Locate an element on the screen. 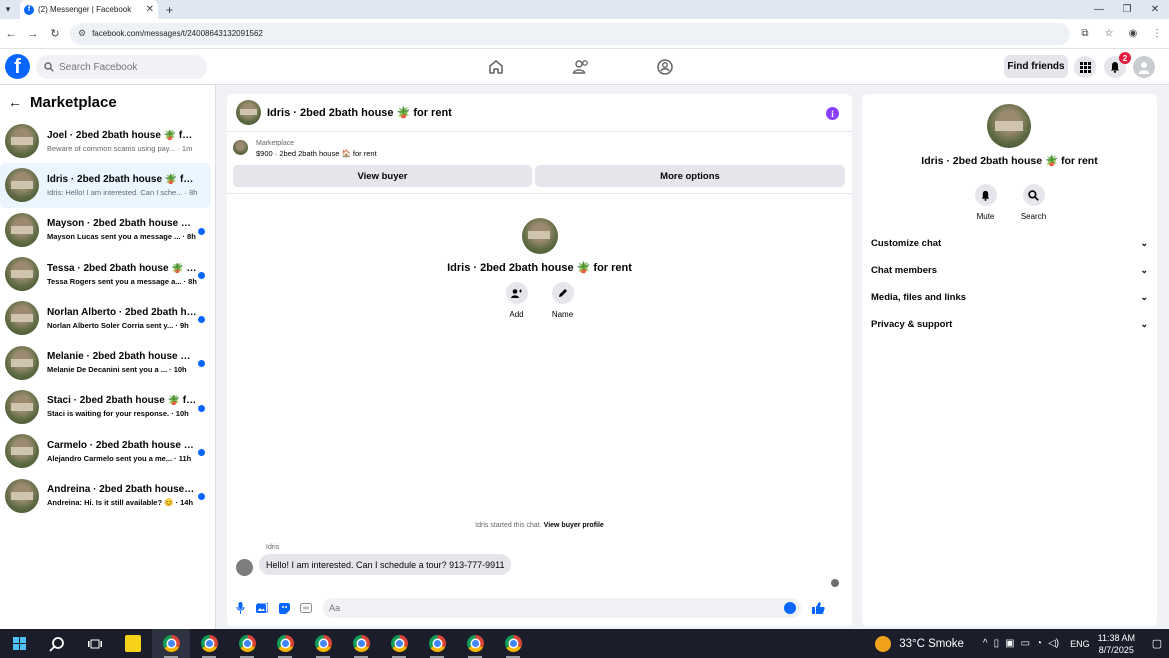 The height and width of the screenshot is (658, 1169). home-icon is located at coordinates (496, 67).